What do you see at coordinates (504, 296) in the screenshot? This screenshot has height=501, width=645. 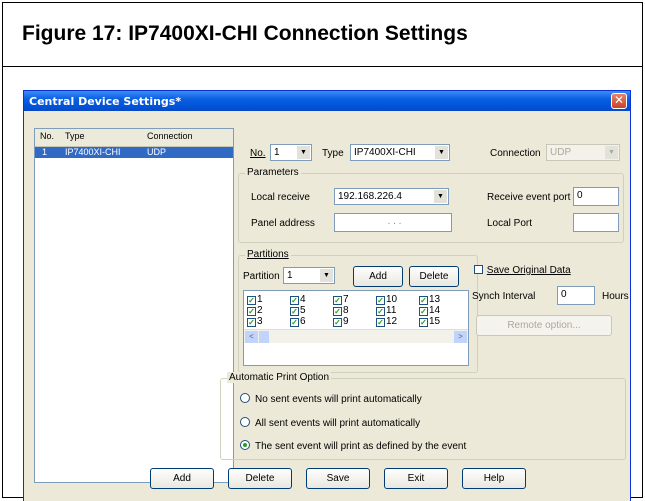 I see `synch-interval-label: Synch Interval` at bounding box center [504, 296].